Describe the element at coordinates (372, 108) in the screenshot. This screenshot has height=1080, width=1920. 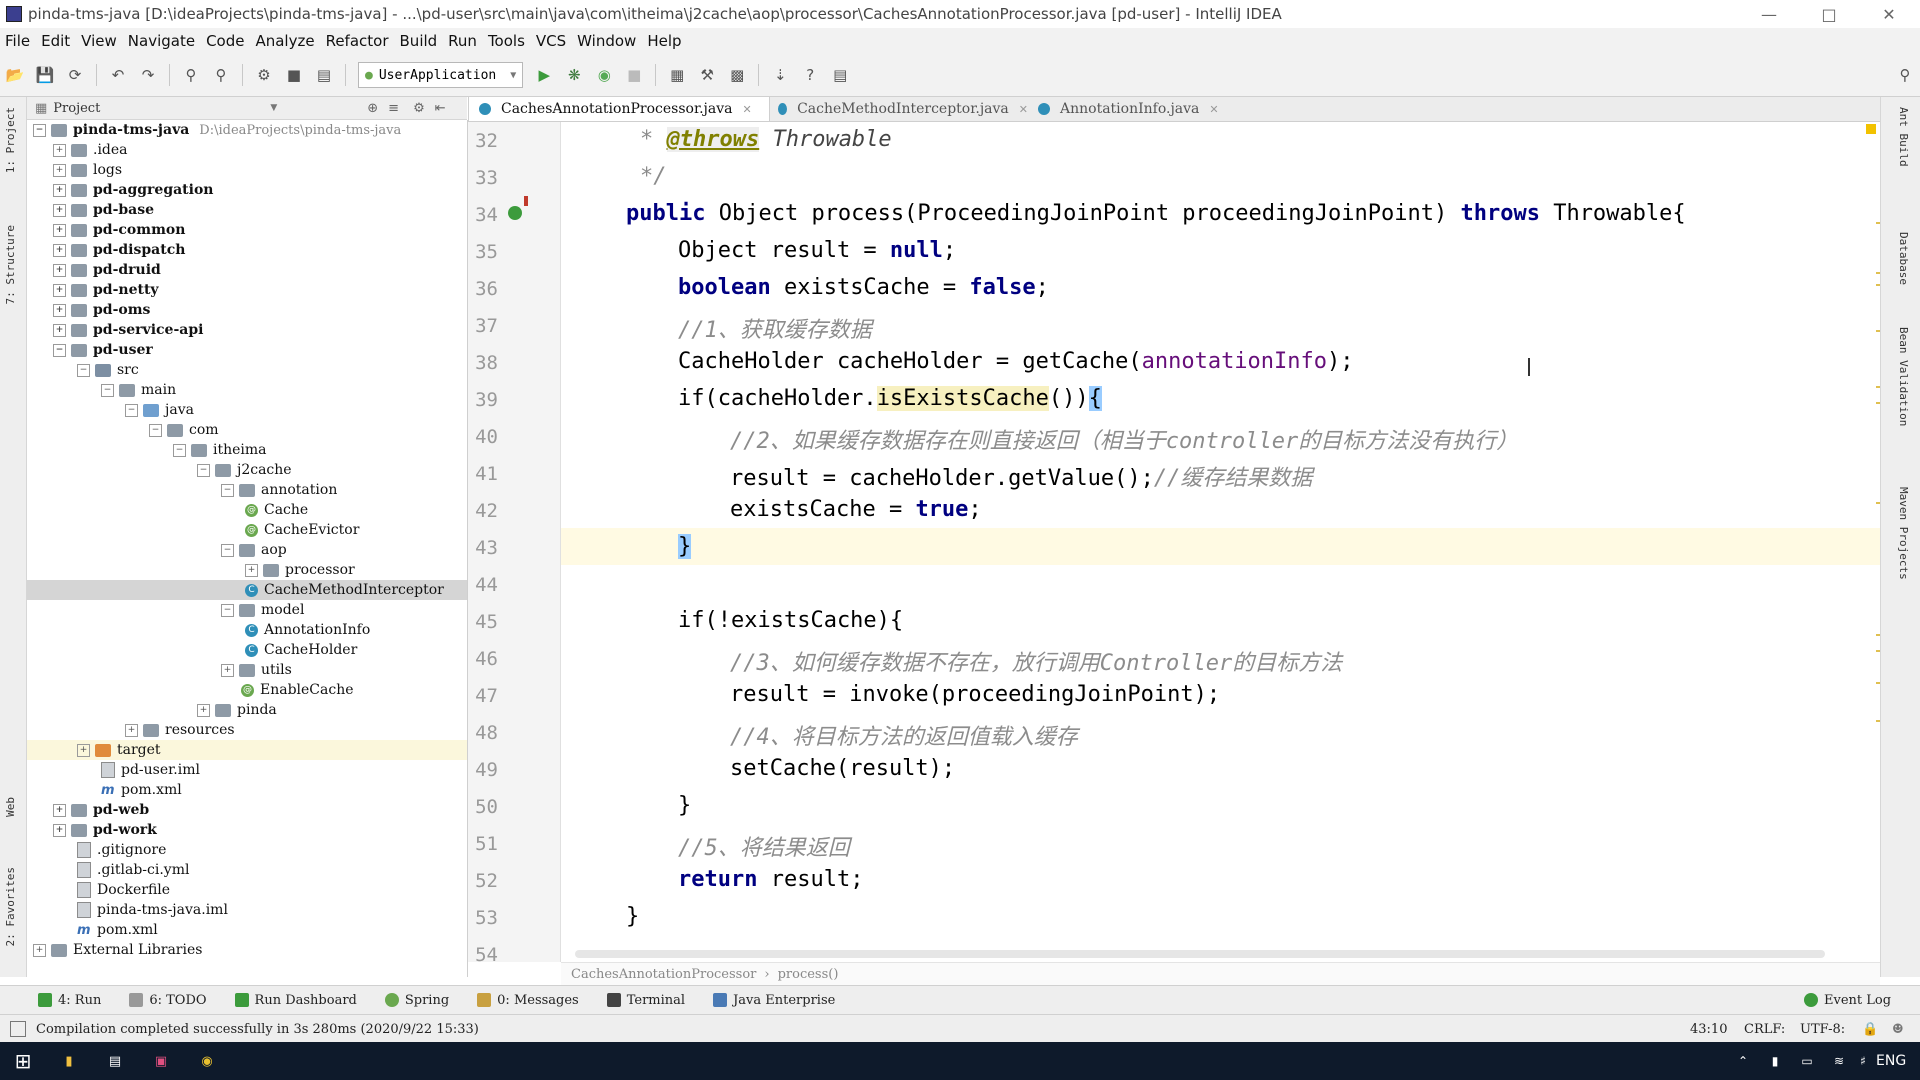
I see `locate-icon: ⊕` at that location.